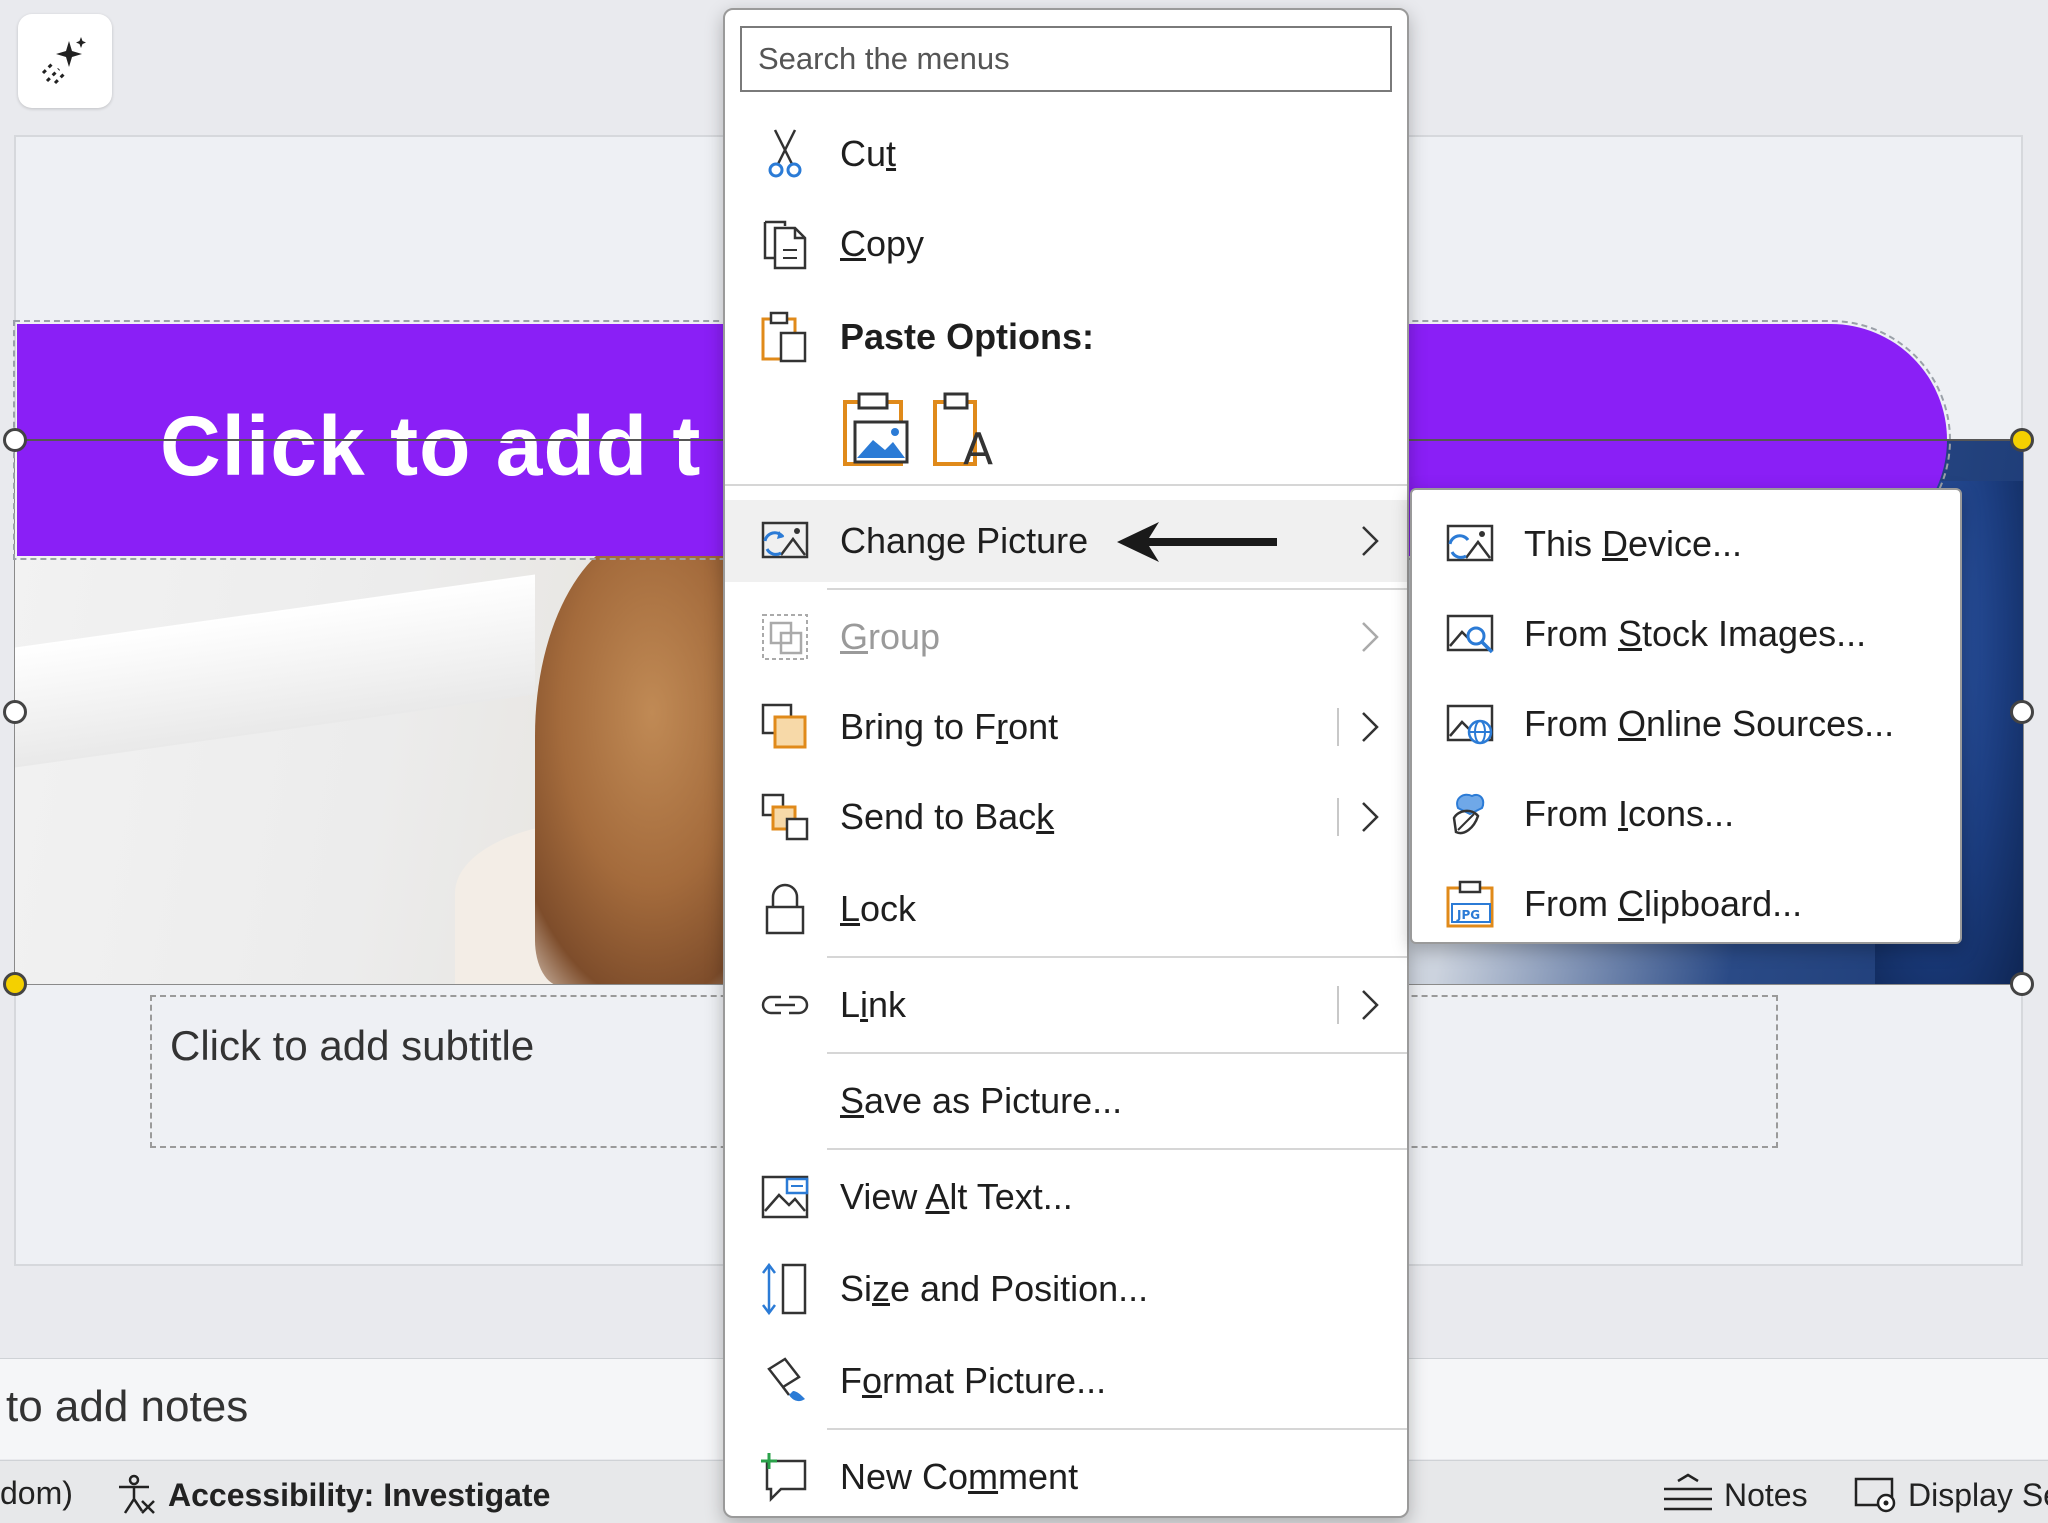 The width and height of the screenshot is (2048, 1523). What do you see at coordinates (1470, 544) in the screenshot?
I see `change-picture-device-icon` at bounding box center [1470, 544].